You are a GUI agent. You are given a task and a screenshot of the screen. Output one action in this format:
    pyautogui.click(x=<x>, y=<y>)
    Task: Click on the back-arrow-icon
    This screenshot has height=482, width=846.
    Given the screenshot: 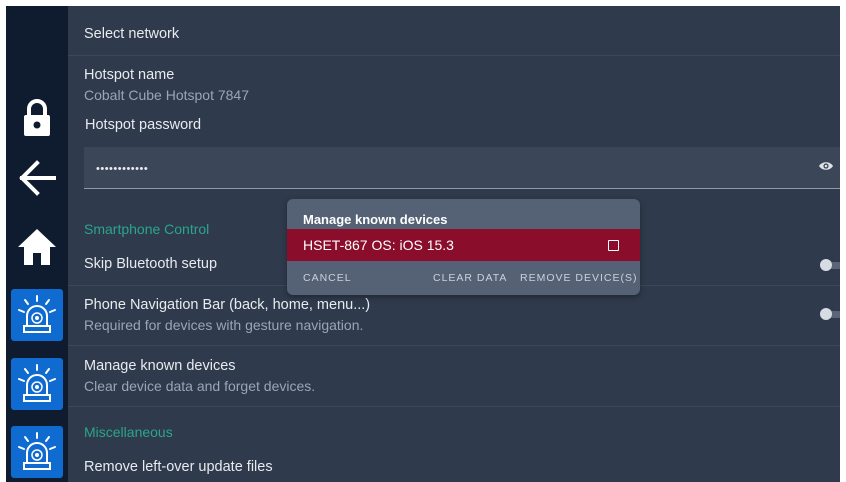 What is the action you would take?
    pyautogui.click(x=37, y=178)
    